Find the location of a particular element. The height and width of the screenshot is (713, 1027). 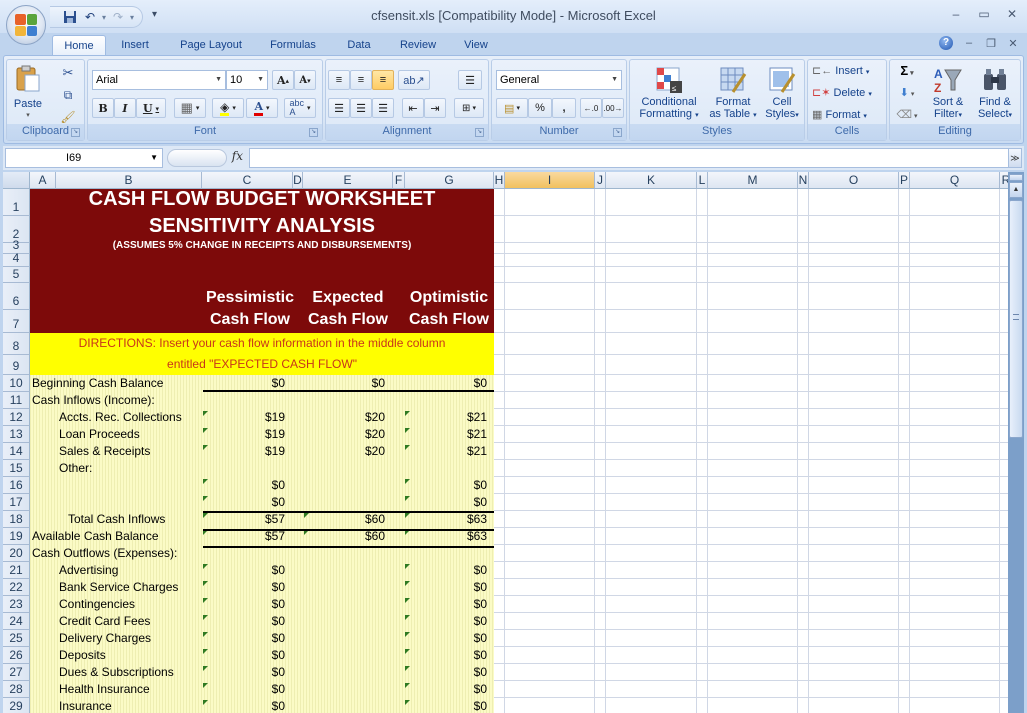

column-header-h: H is located at coordinates (499, 180).